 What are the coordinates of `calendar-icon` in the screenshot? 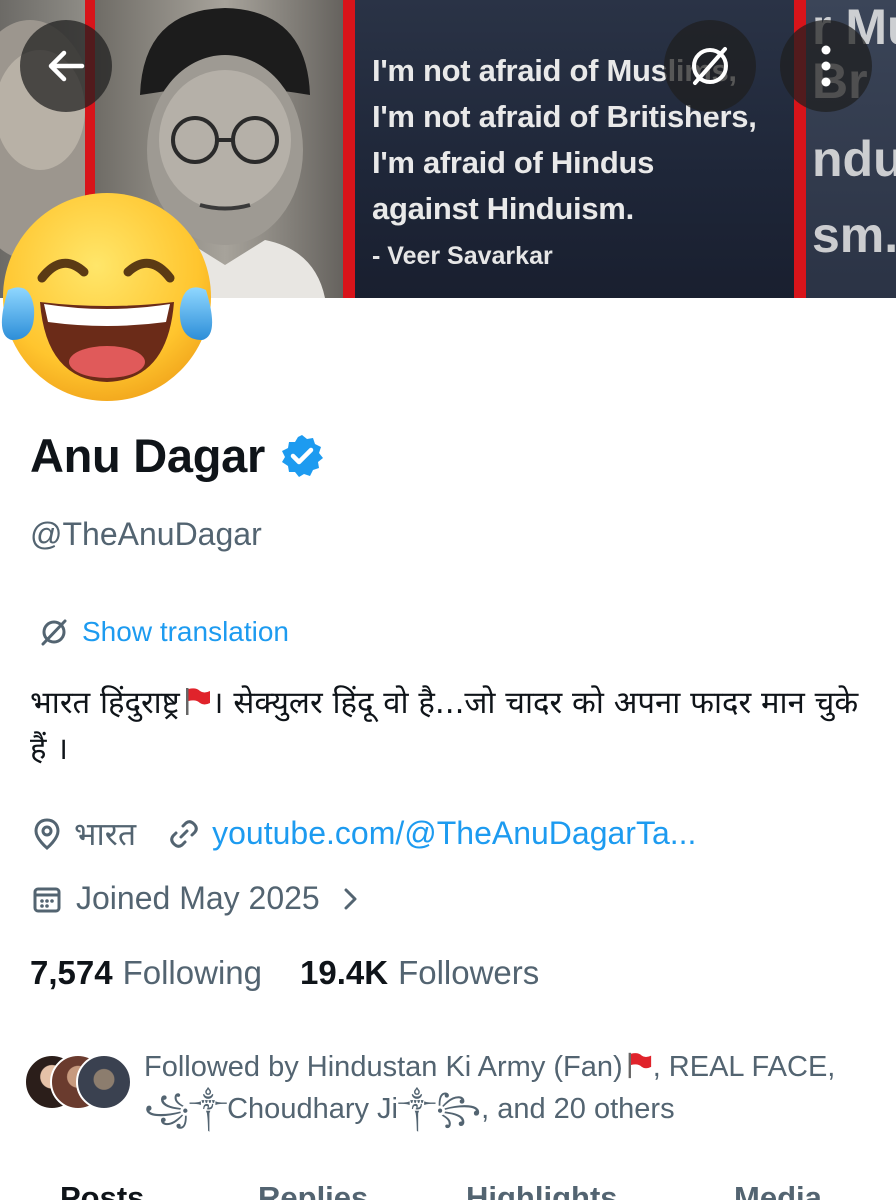 It's located at (47, 899).